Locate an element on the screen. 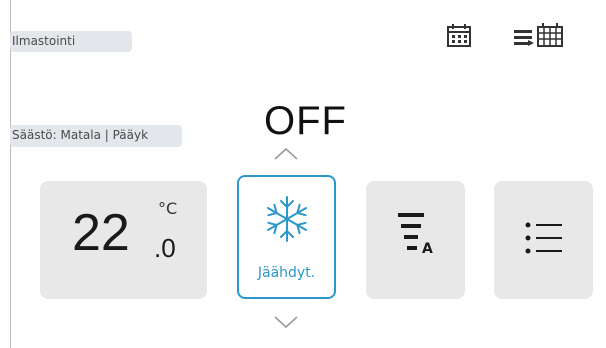 This screenshot has width=606, height=348. mode-button: Jäähdyt. is located at coordinates (286, 237).